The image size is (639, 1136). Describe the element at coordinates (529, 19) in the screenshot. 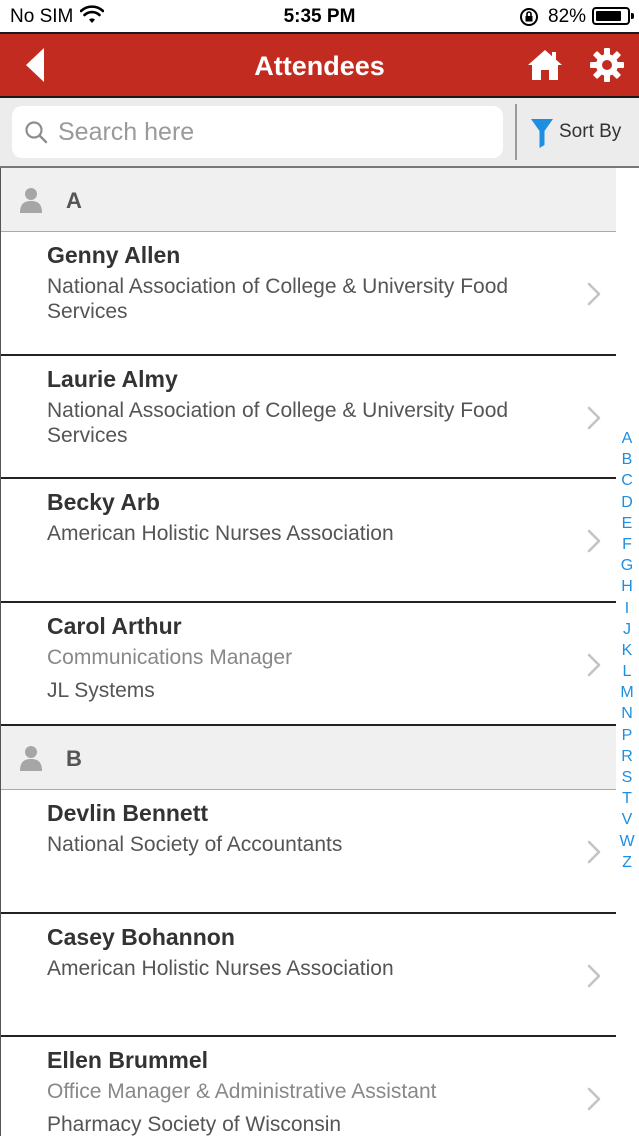

I see `rotation-lock-icon` at that location.